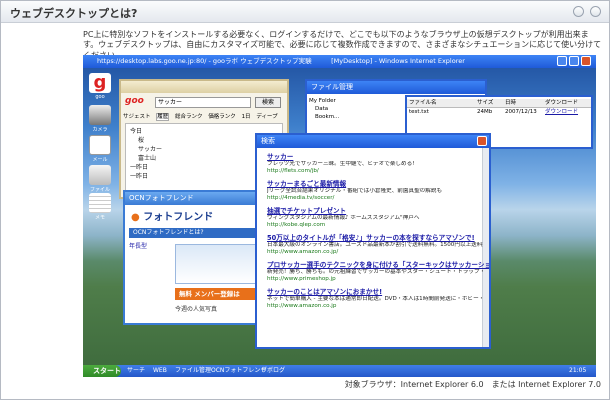 This screenshot has height=400, width=610. What do you see at coordinates (355, 191) in the screenshot?
I see `result-description: Jリーグ全試合結果オリジナル・番組では小倉隆史、前園真聖の解説も` at bounding box center [355, 191].